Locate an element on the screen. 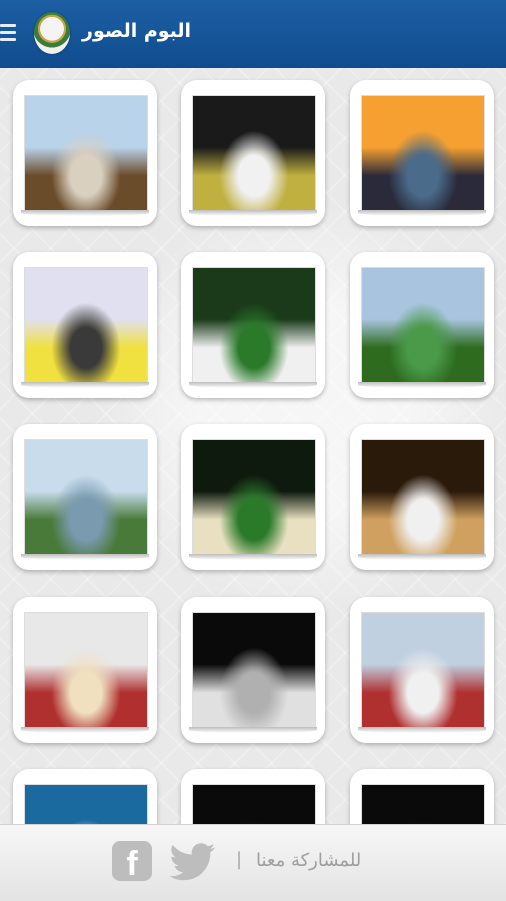  photo-colorful-lights is located at coordinates (86, 804).